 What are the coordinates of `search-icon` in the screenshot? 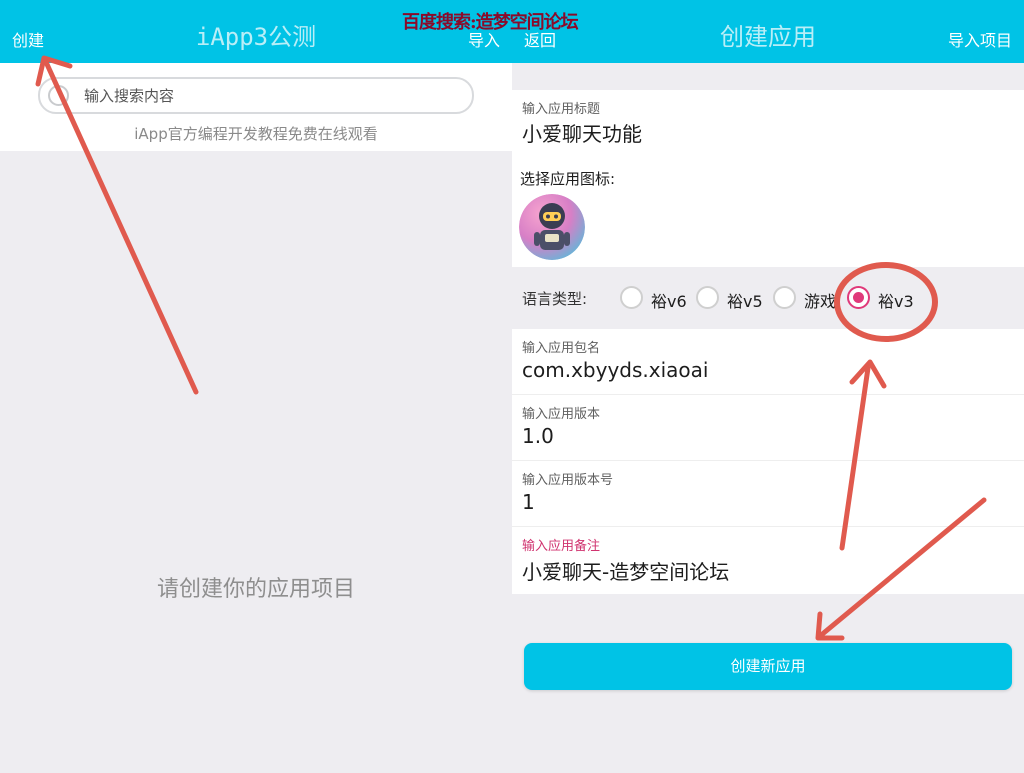 It's located at (58, 95).